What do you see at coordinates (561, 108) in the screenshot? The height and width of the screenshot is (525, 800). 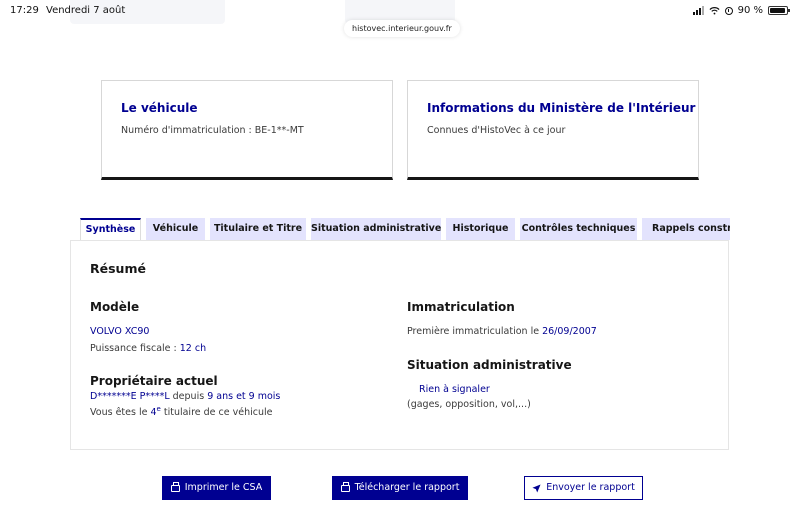 I see `ministry-card-title: Informations du Ministère de l'Intérieur` at bounding box center [561, 108].